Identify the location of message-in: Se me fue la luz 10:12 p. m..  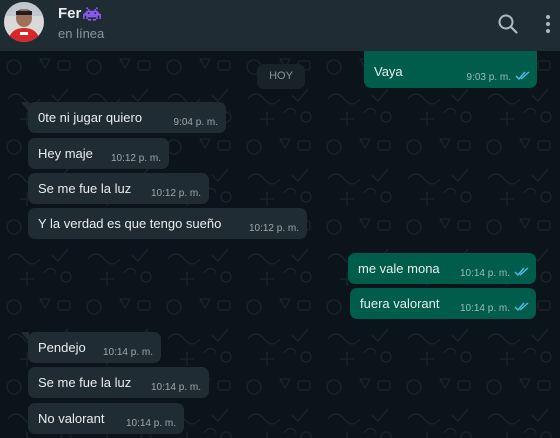
(118, 188).